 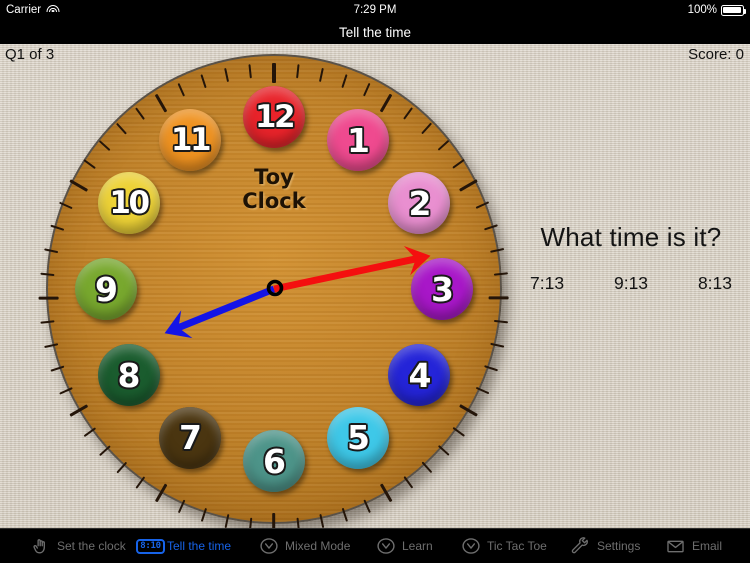 What do you see at coordinates (702, 10) in the screenshot?
I see `battery-percent-label: 100%` at bounding box center [702, 10].